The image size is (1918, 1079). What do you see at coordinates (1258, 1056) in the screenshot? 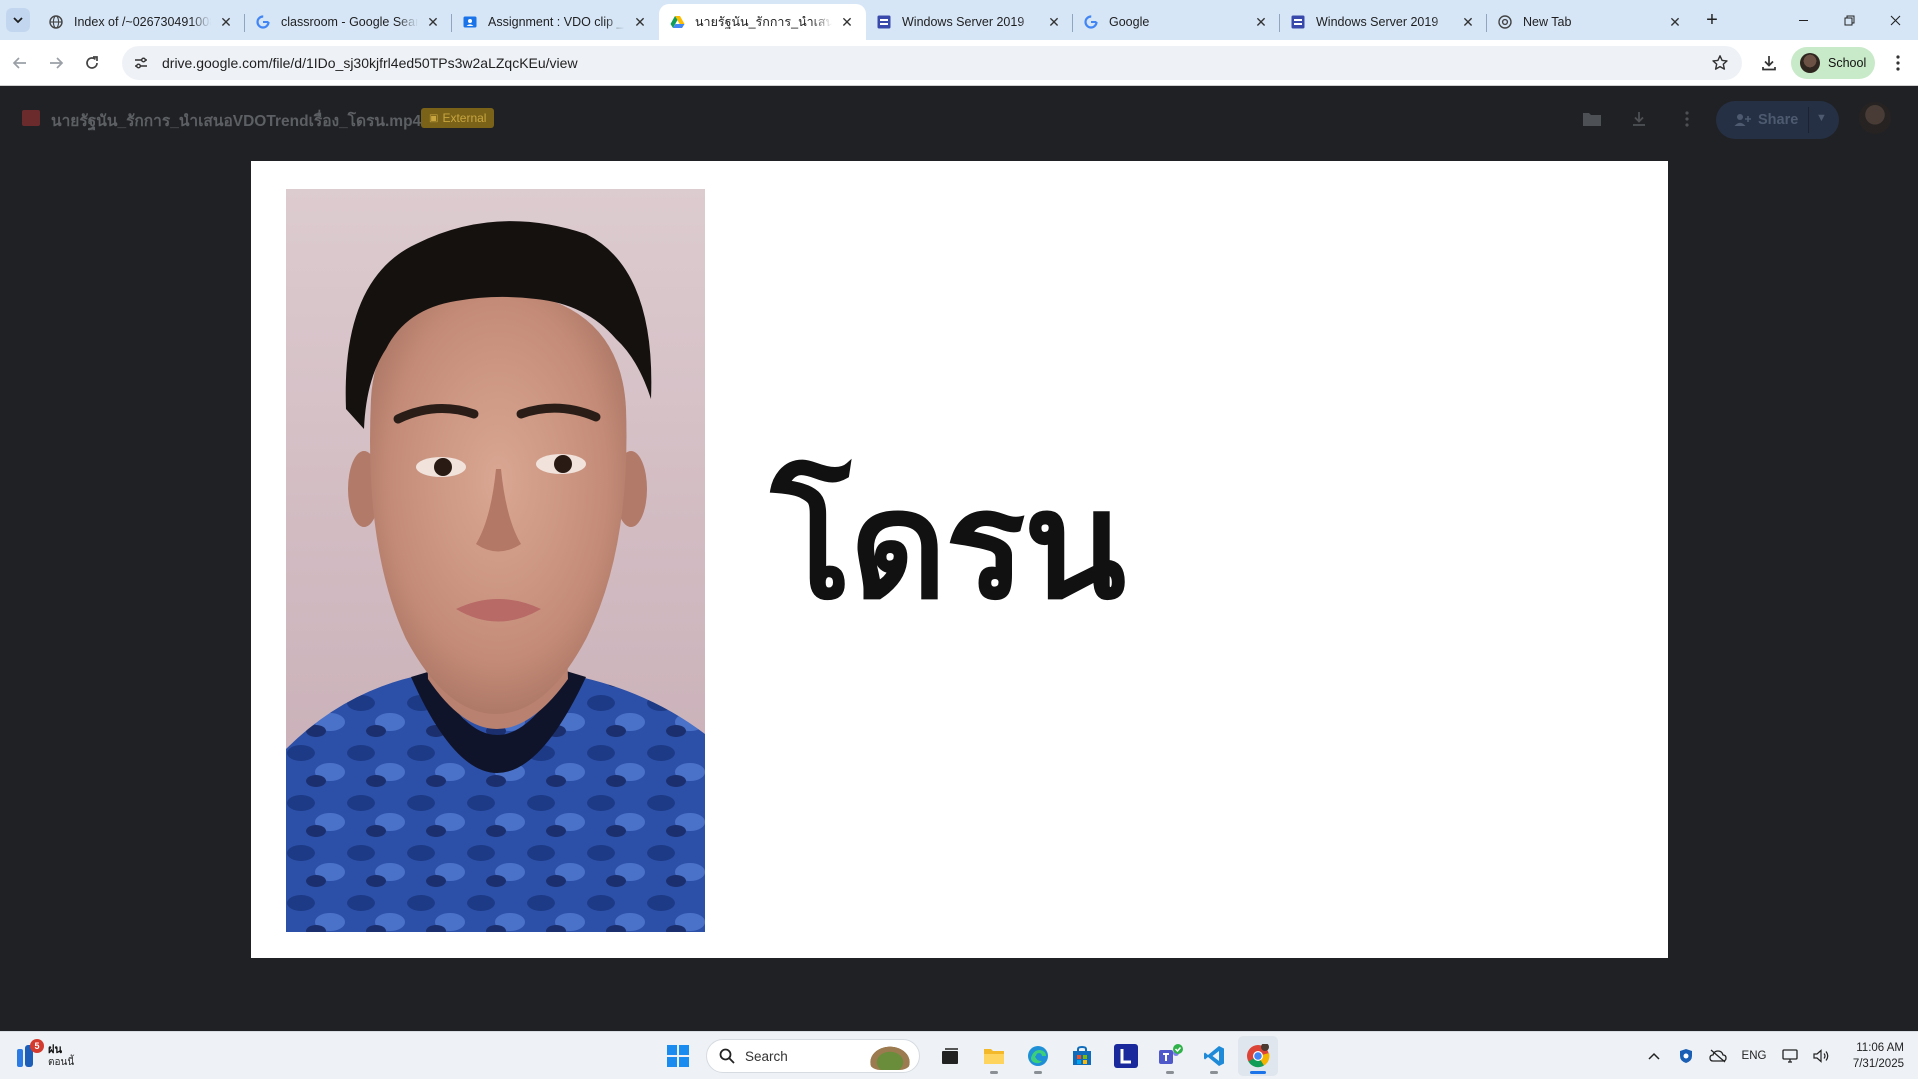
I see `chrome-button` at bounding box center [1258, 1056].